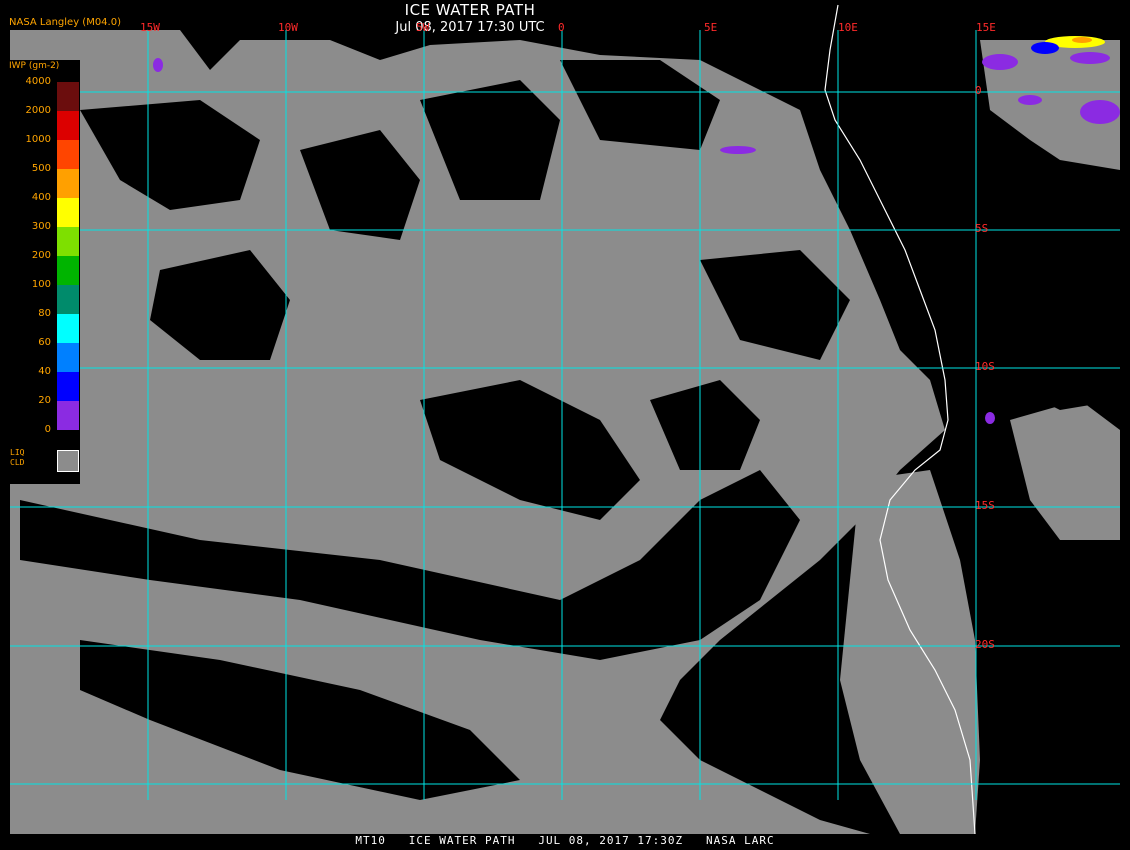  What do you see at coordinates (44, 342) in the screenshot?
I see `legend-label: 60` at bounding box center [44, 342].